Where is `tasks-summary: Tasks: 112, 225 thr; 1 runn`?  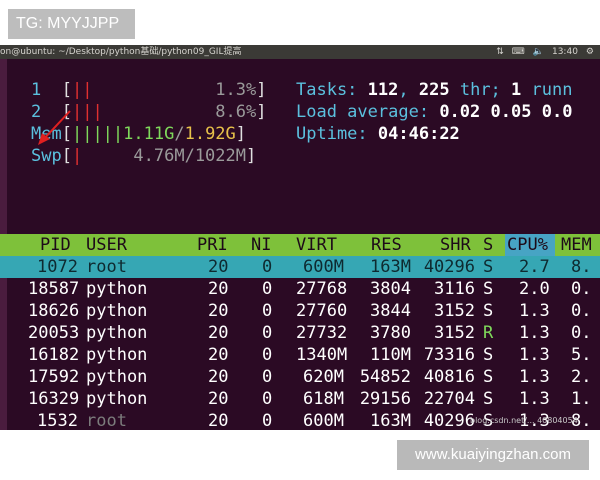 tasks-summary: Tasks: 112, 225 thr; 1 runn is located at coordinates (434, 90).